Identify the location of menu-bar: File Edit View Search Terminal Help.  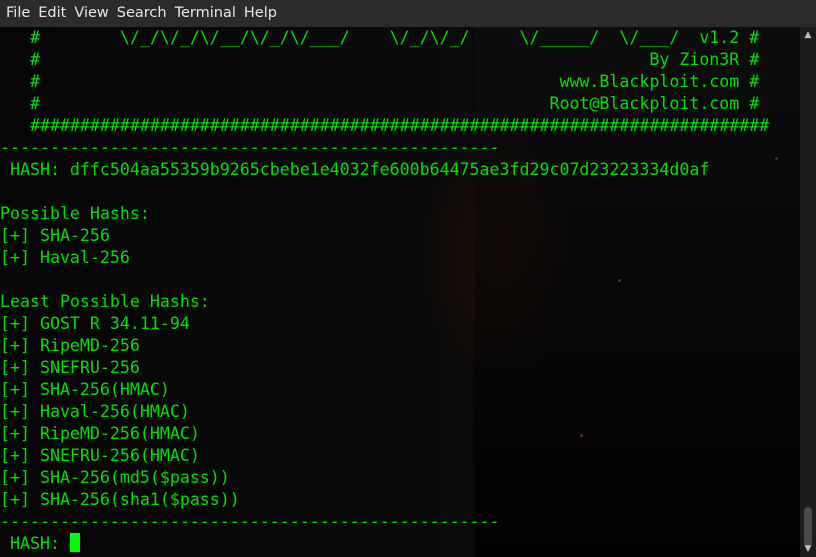
(408, 13).